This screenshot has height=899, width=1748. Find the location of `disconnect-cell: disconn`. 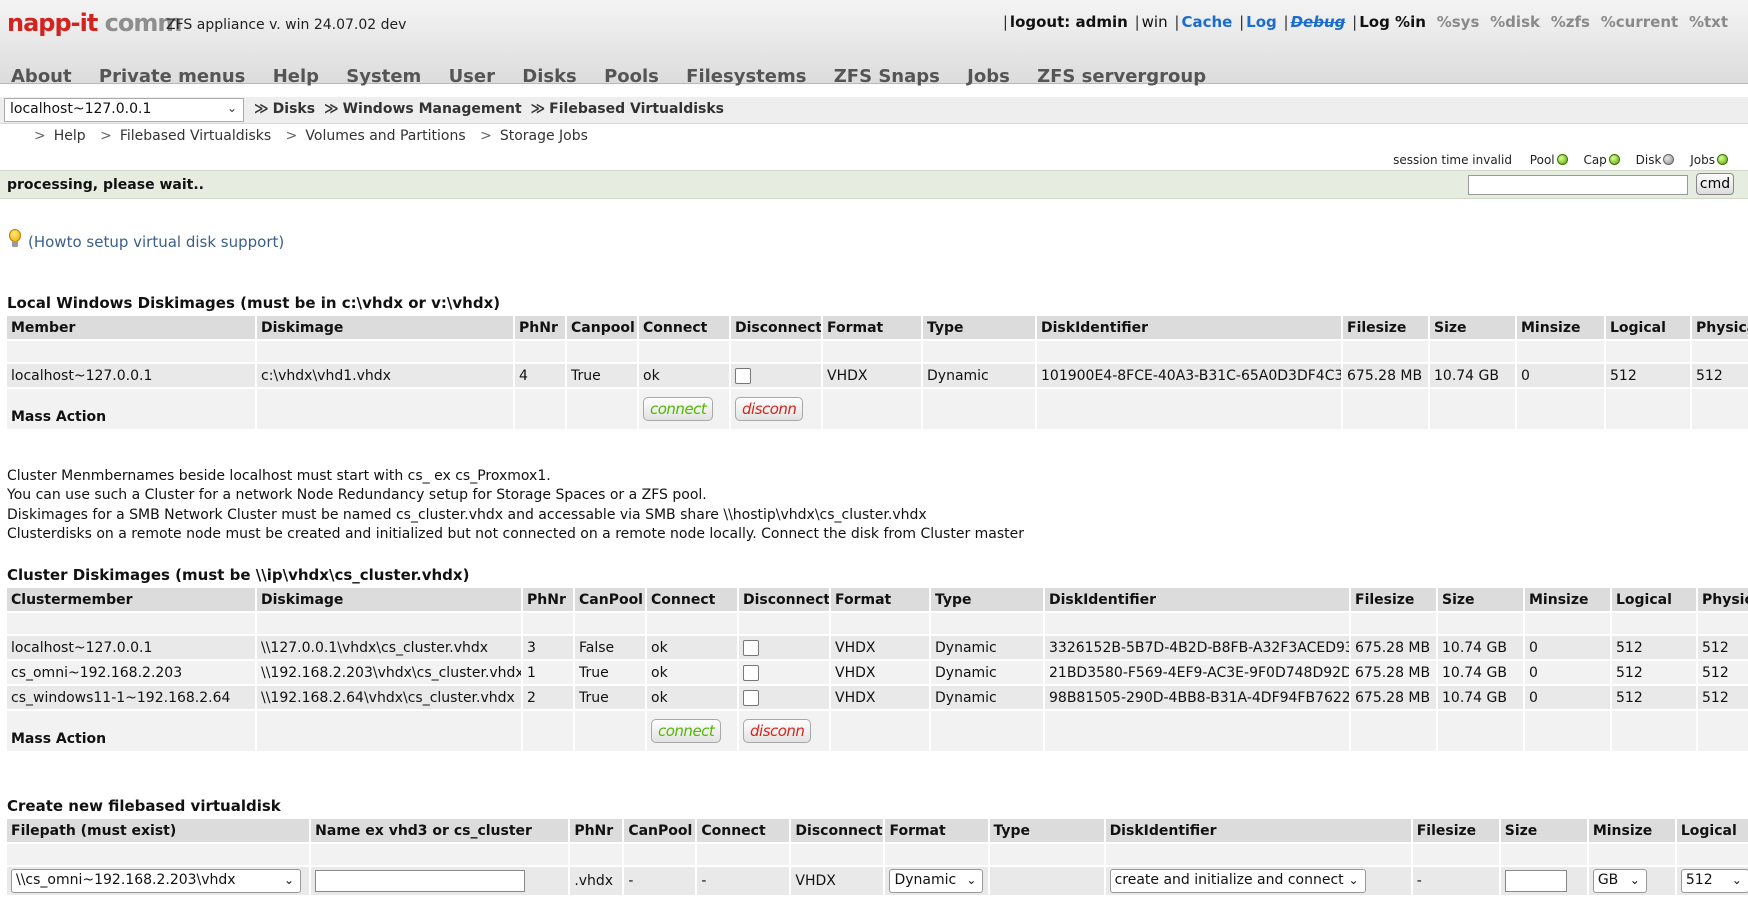

disconnect-cell: disconn is located at coordinates (776, 409).